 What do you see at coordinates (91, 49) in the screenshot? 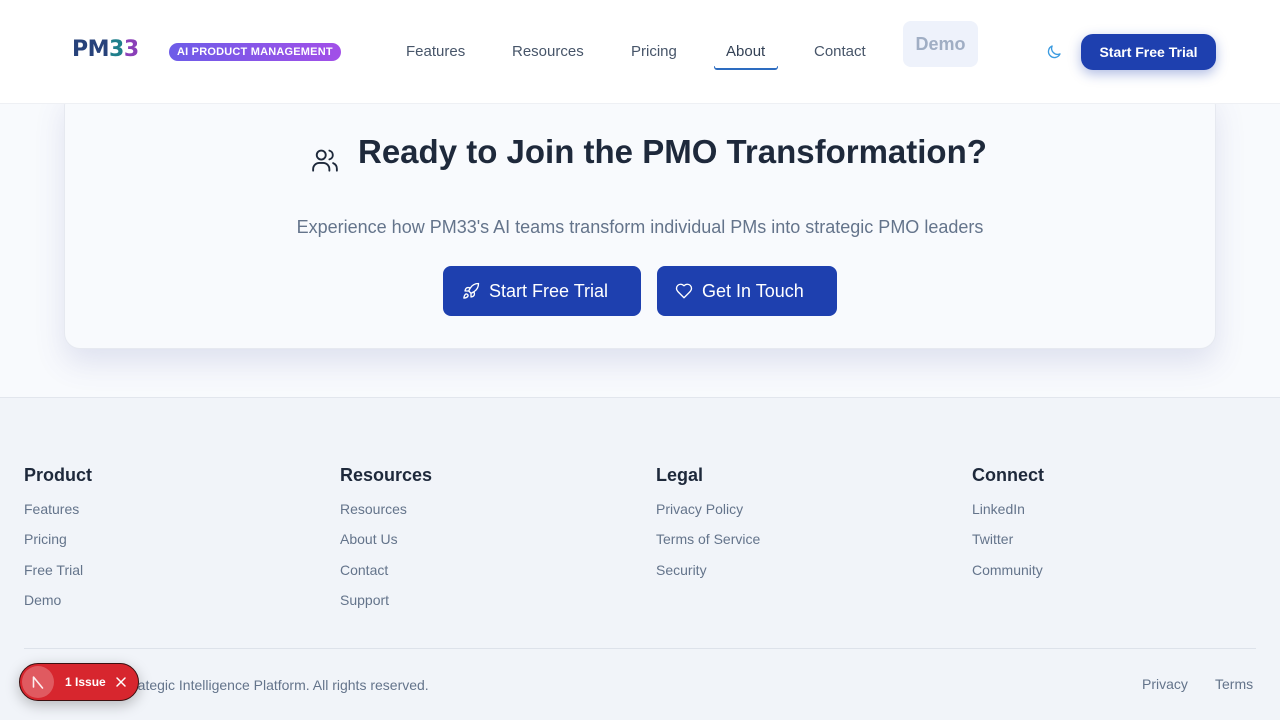
I see `logo-text-pm: PM` at bounding box center [91, 49].